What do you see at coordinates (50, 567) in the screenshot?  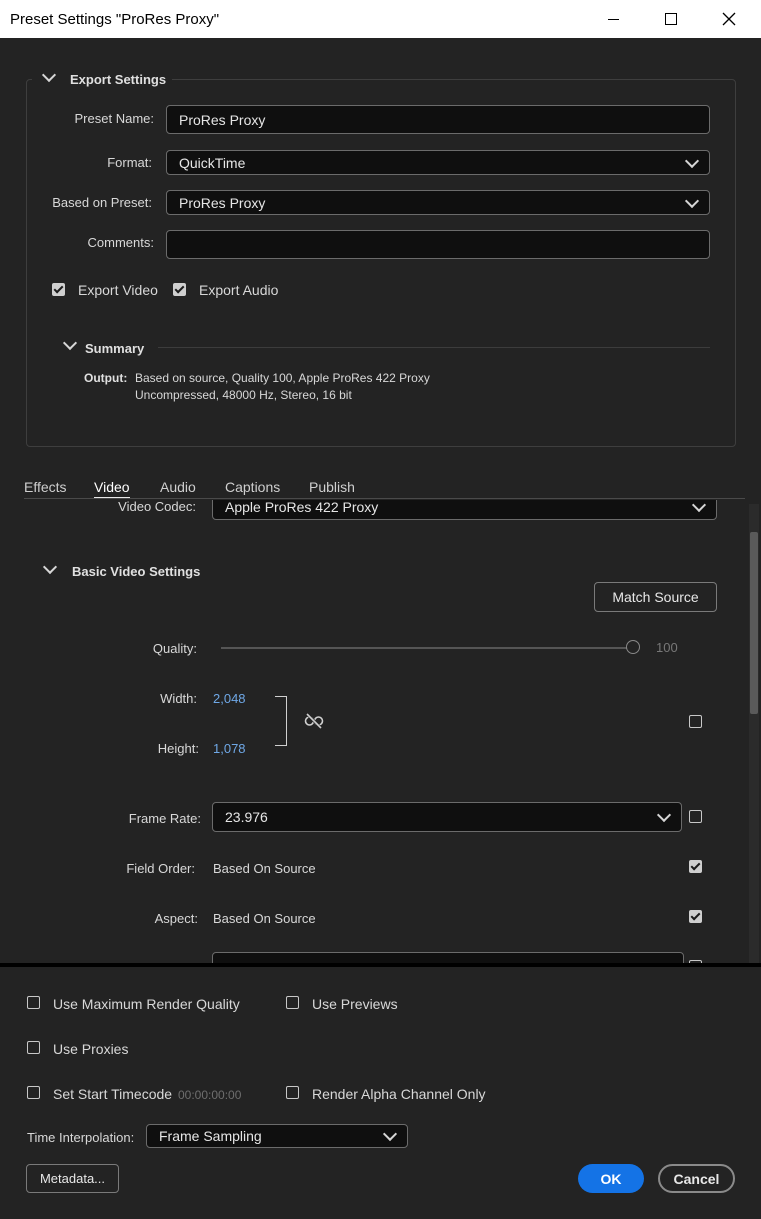 I see `collapse-basic-video-icon` at bounding box center [50, 567].